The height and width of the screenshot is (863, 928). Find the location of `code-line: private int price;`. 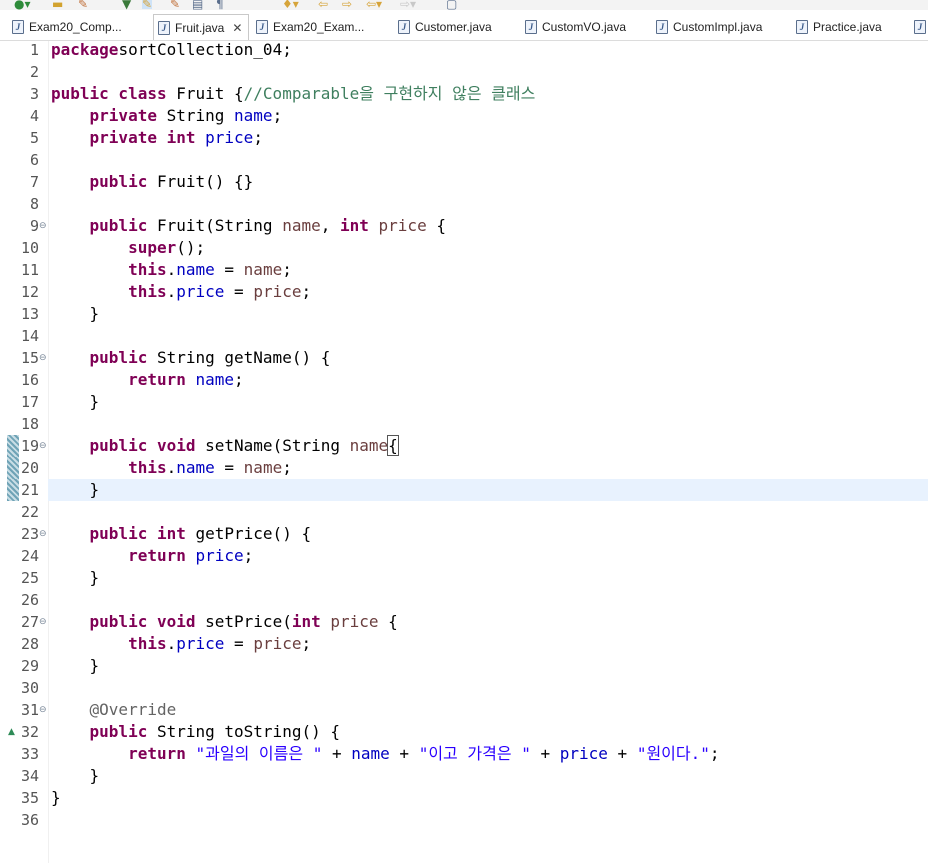

code-line: private int price; is located at coordinates (157, 138).